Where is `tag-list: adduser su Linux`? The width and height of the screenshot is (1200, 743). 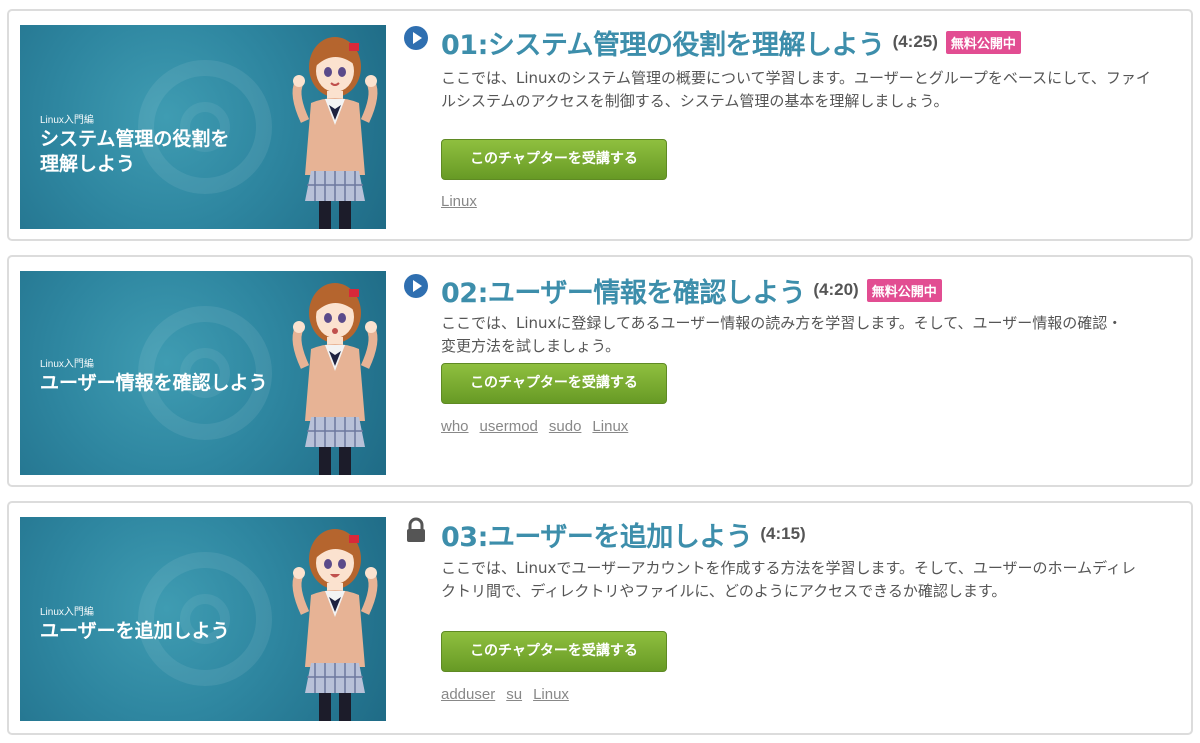
tag-list: adduser su Linux is located at coordinates (505, 694).